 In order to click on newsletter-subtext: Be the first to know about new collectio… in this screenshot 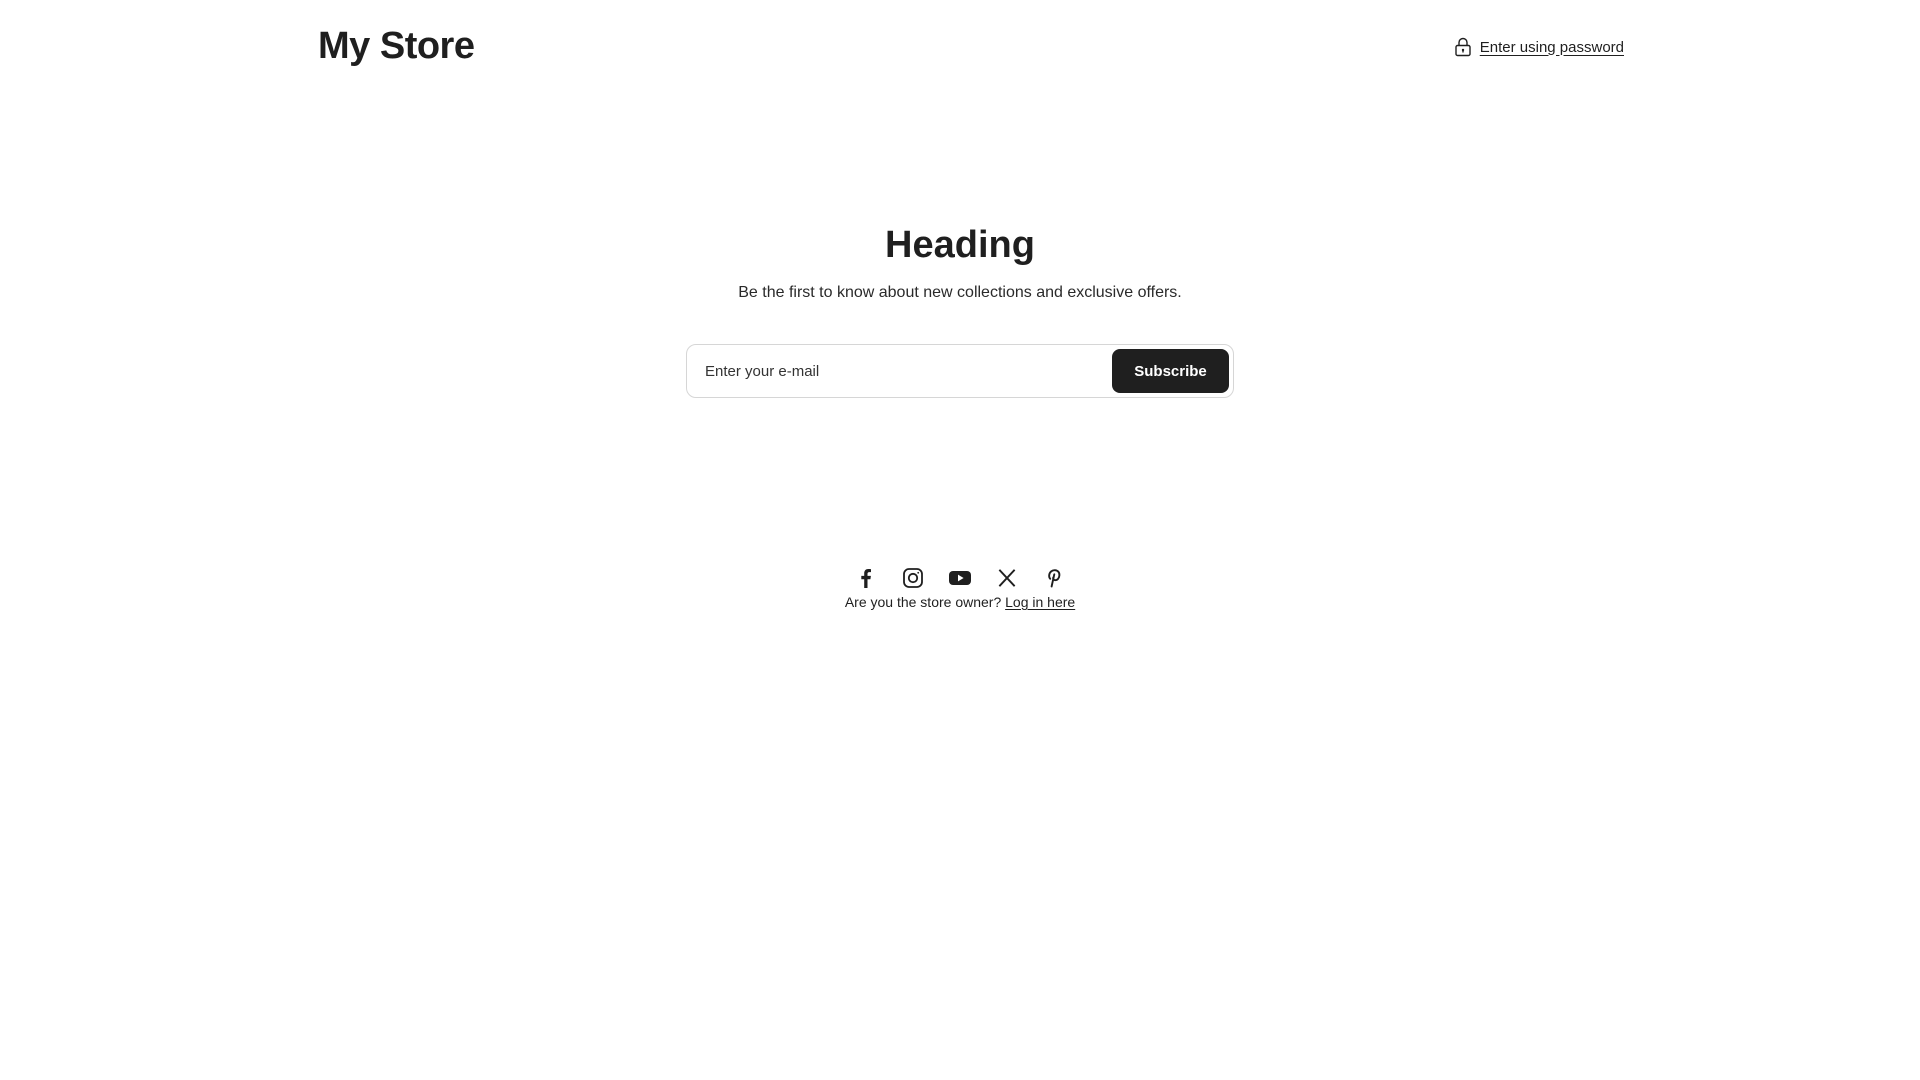, I will do `click(960, 292)`.